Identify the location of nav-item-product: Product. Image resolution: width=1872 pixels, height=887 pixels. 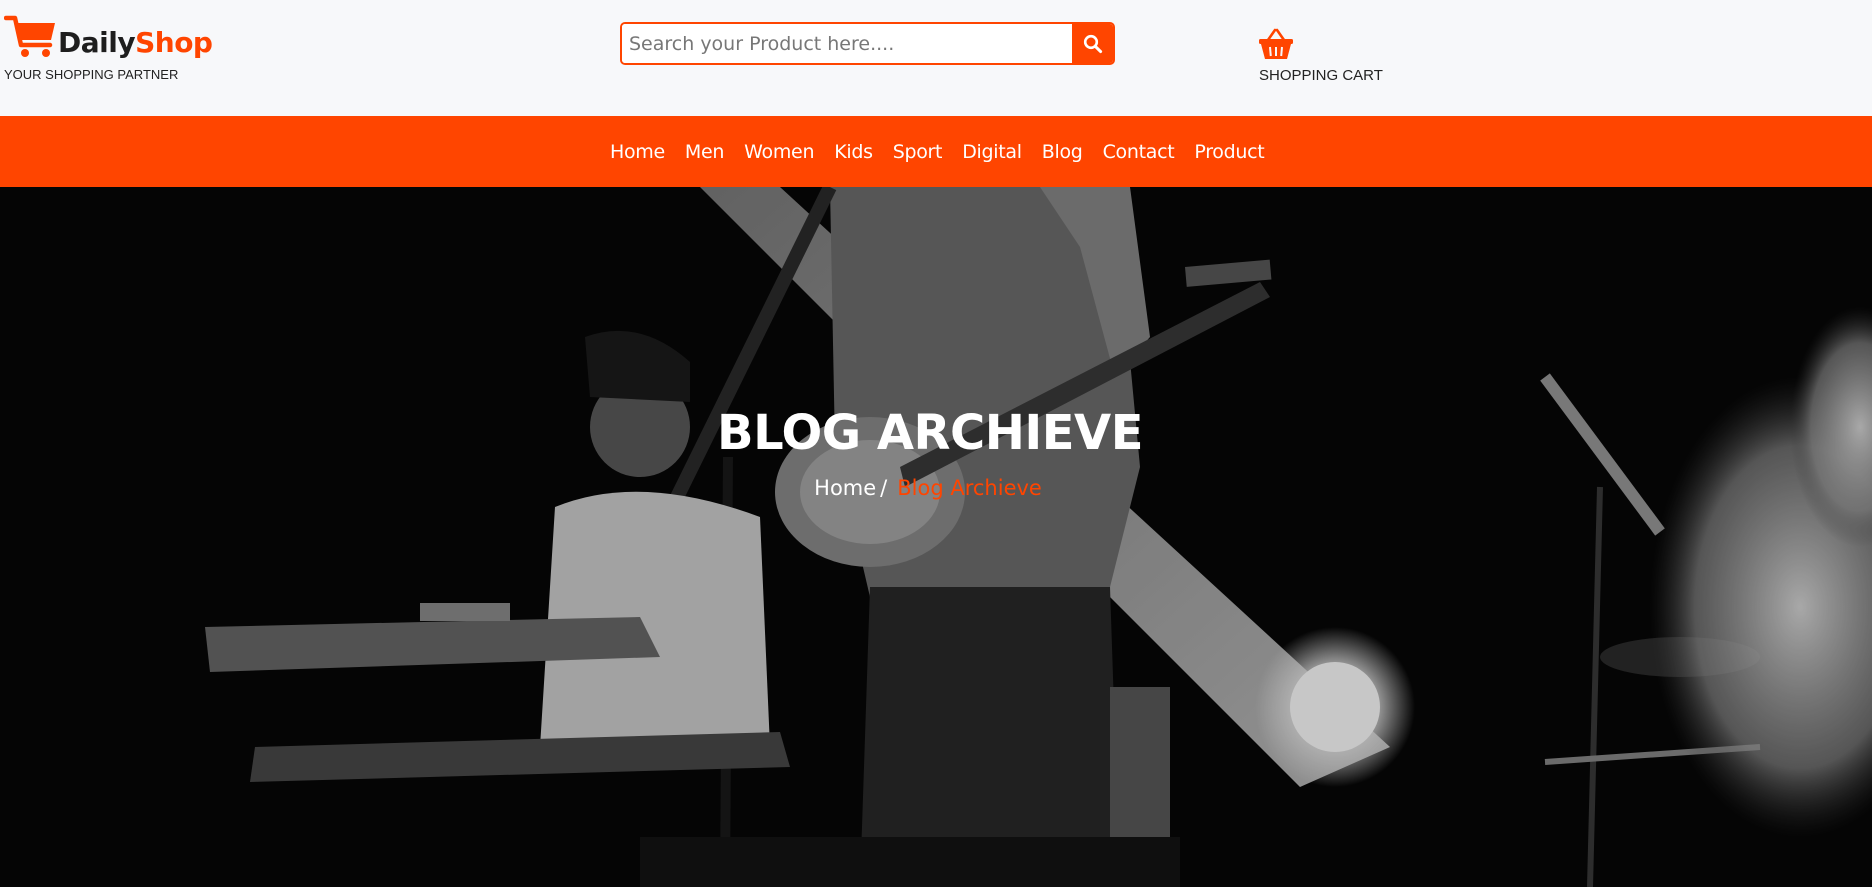
(1229, 152).